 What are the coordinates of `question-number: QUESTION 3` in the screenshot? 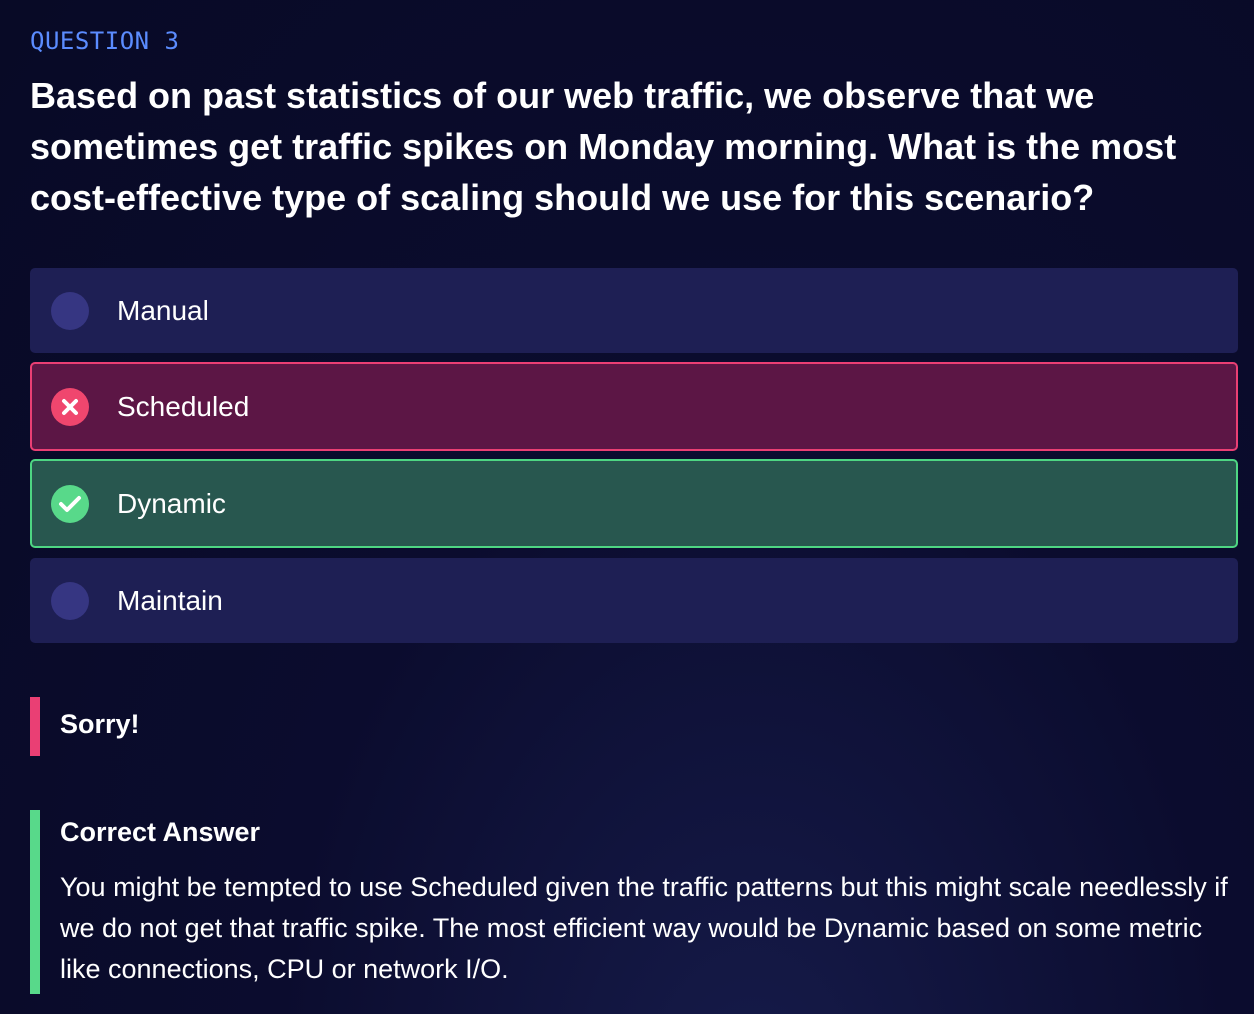 It's located at (105, 41).